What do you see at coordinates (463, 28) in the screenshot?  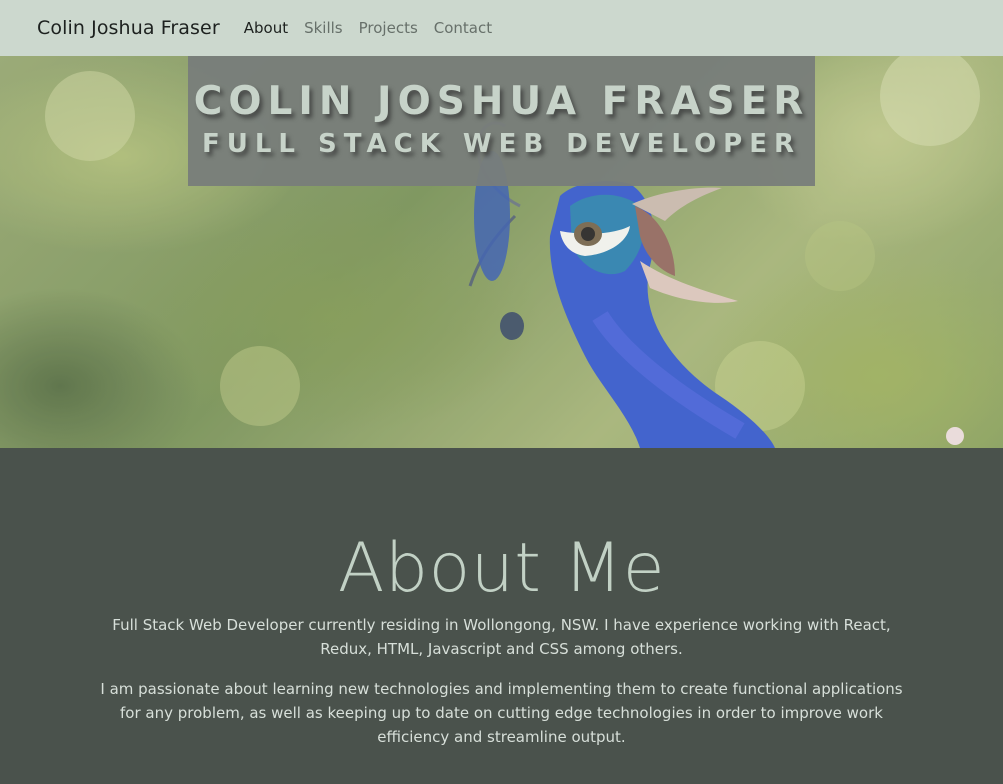 I see `nav-link-contact: Contact` at bounding box center [463, 28].